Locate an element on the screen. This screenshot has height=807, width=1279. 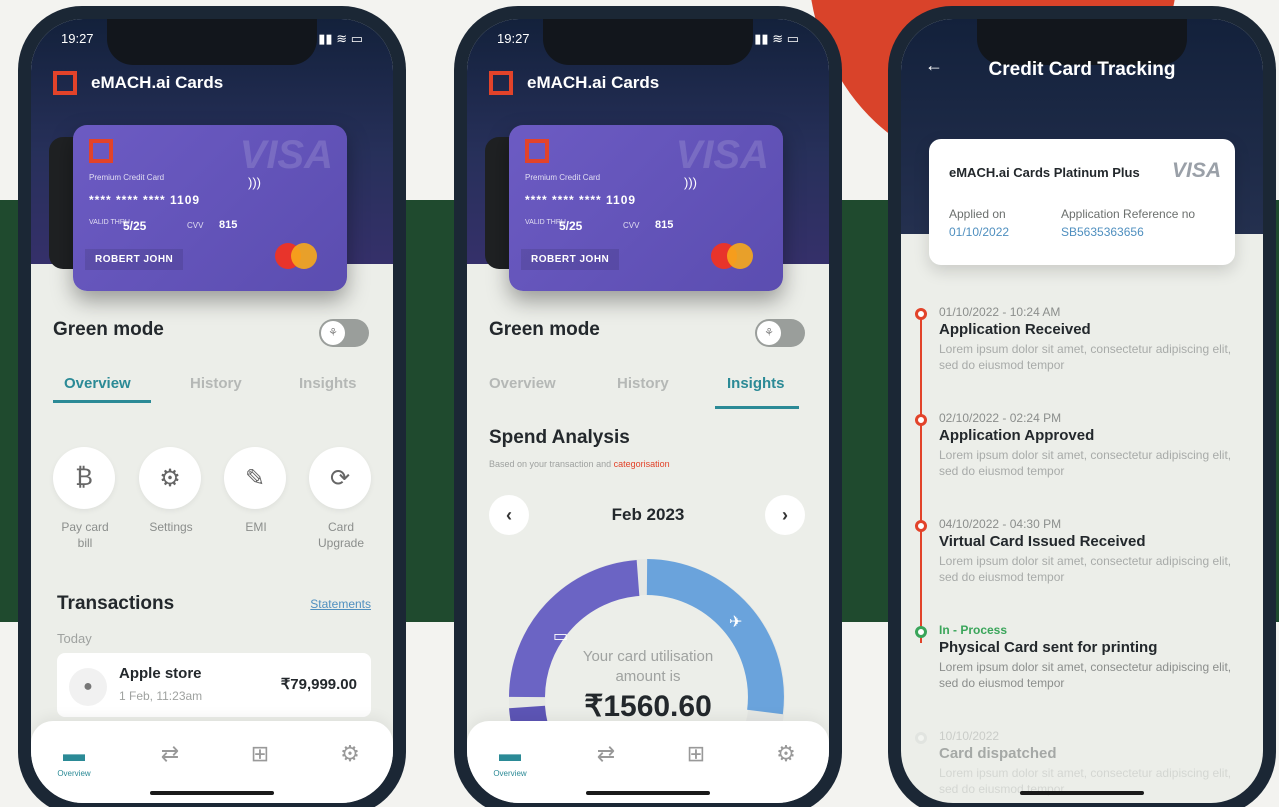
statements-link: Statements is located at coordinates (340, 604).